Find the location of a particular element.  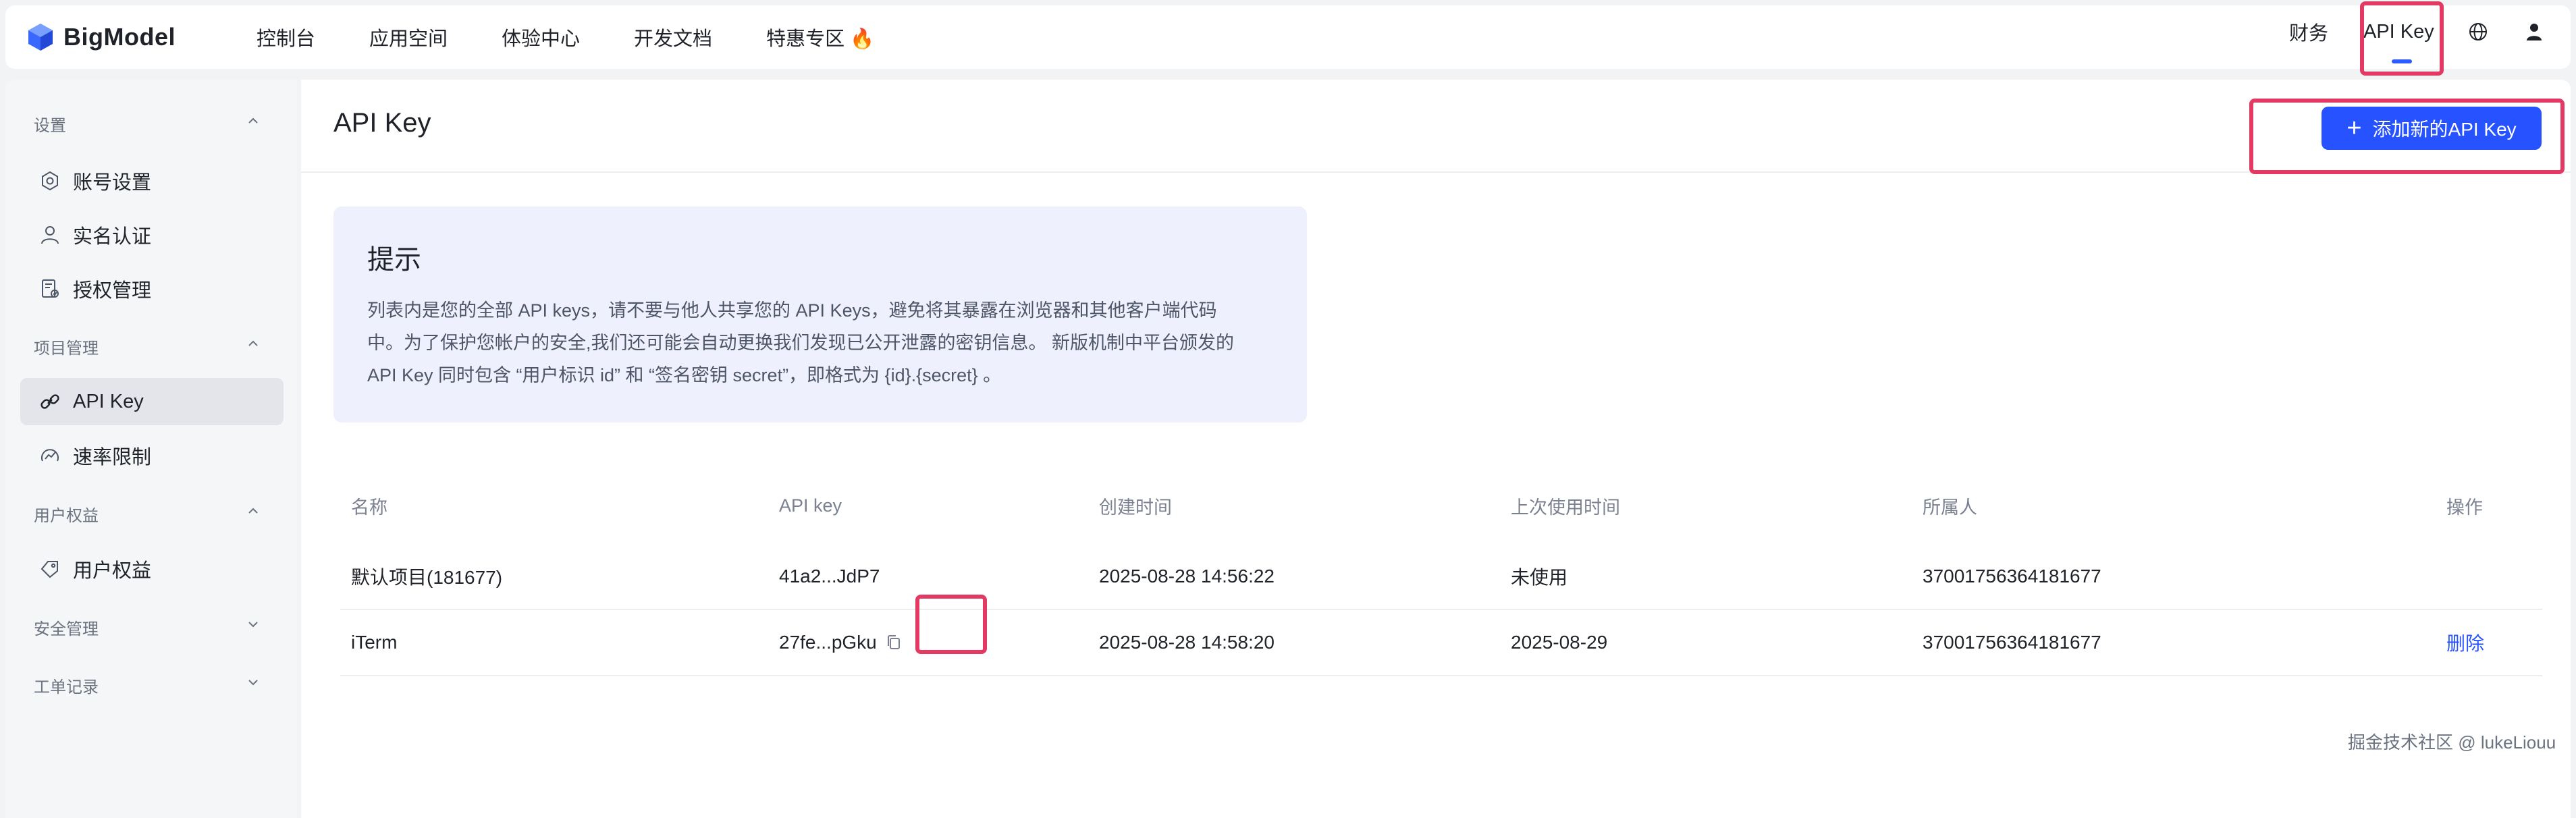

brand-name: BigModel is located at coordinates (120, 37).